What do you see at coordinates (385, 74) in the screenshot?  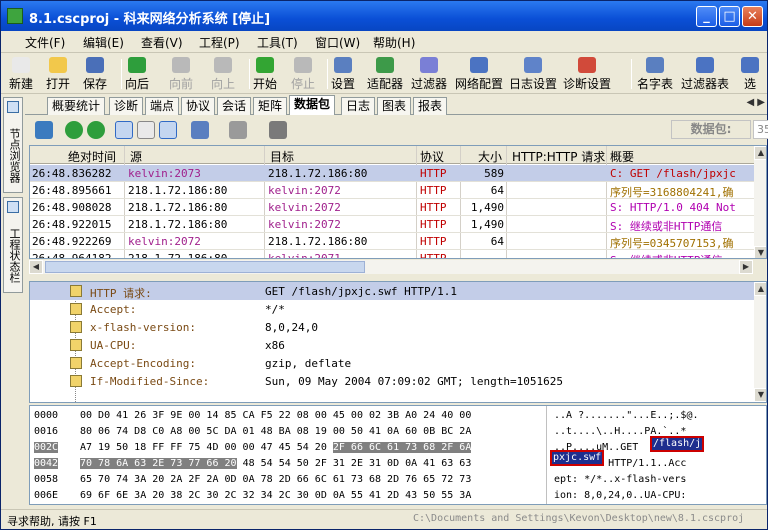 I see `toolbar-adapter-button: 适配器` at bounding box center [385, 74].